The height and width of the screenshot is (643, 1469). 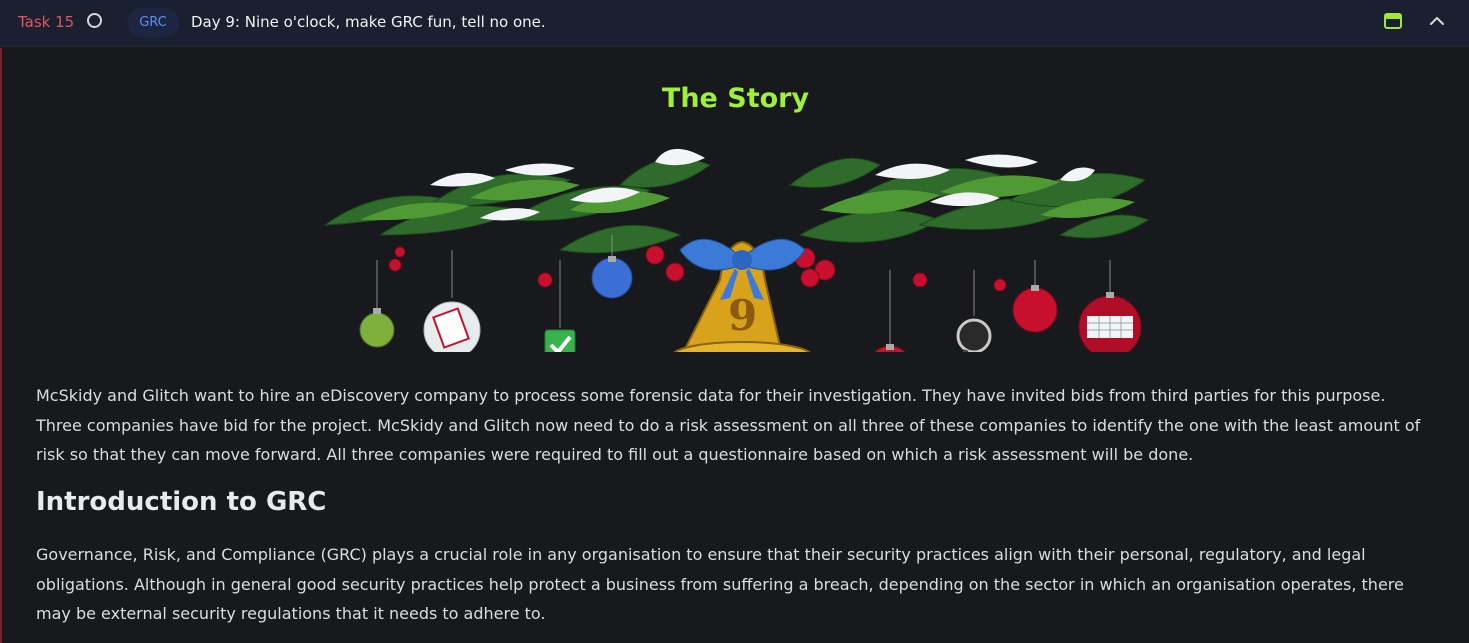 What do you see at coordinates (1437, 21) in the screenshot?
I see `chevron-up-icon` at bounding box center [1437, 21].